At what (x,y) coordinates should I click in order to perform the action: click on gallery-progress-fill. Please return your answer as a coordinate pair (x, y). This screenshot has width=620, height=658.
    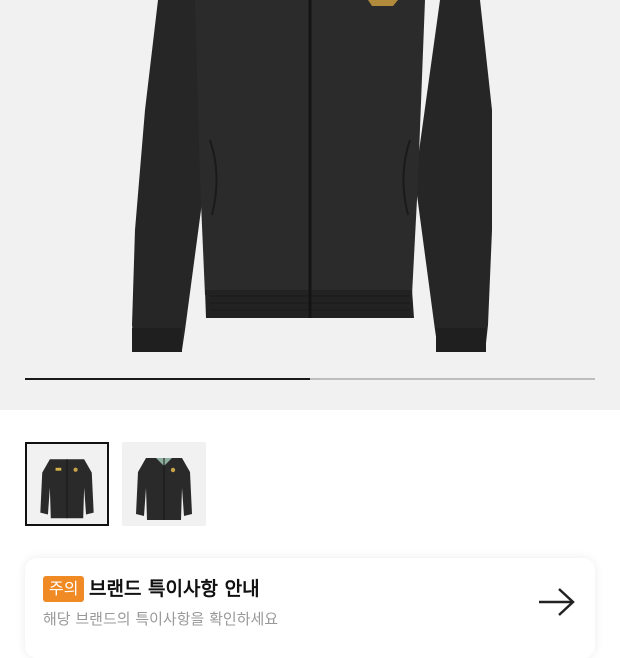
    Looking at the image, I should click on (167, 379).